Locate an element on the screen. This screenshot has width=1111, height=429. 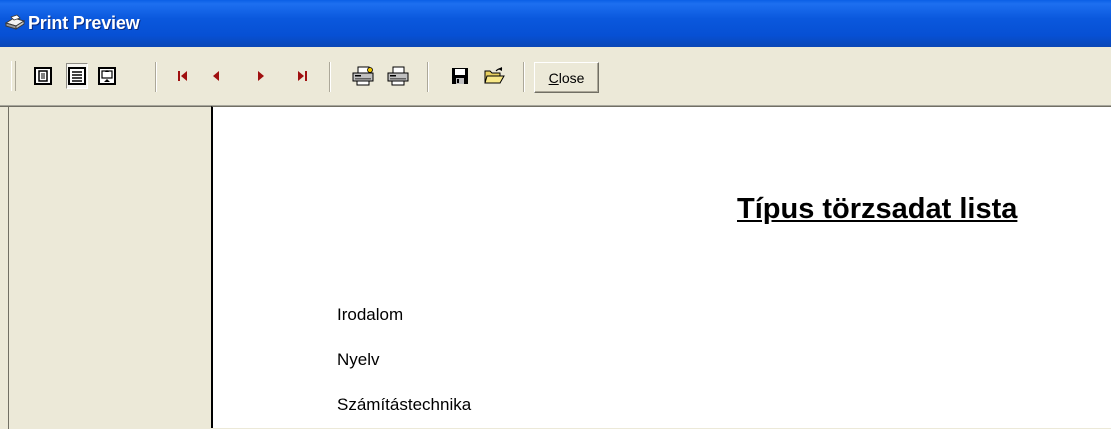
next-page-button is located at coordinates (261, 76).